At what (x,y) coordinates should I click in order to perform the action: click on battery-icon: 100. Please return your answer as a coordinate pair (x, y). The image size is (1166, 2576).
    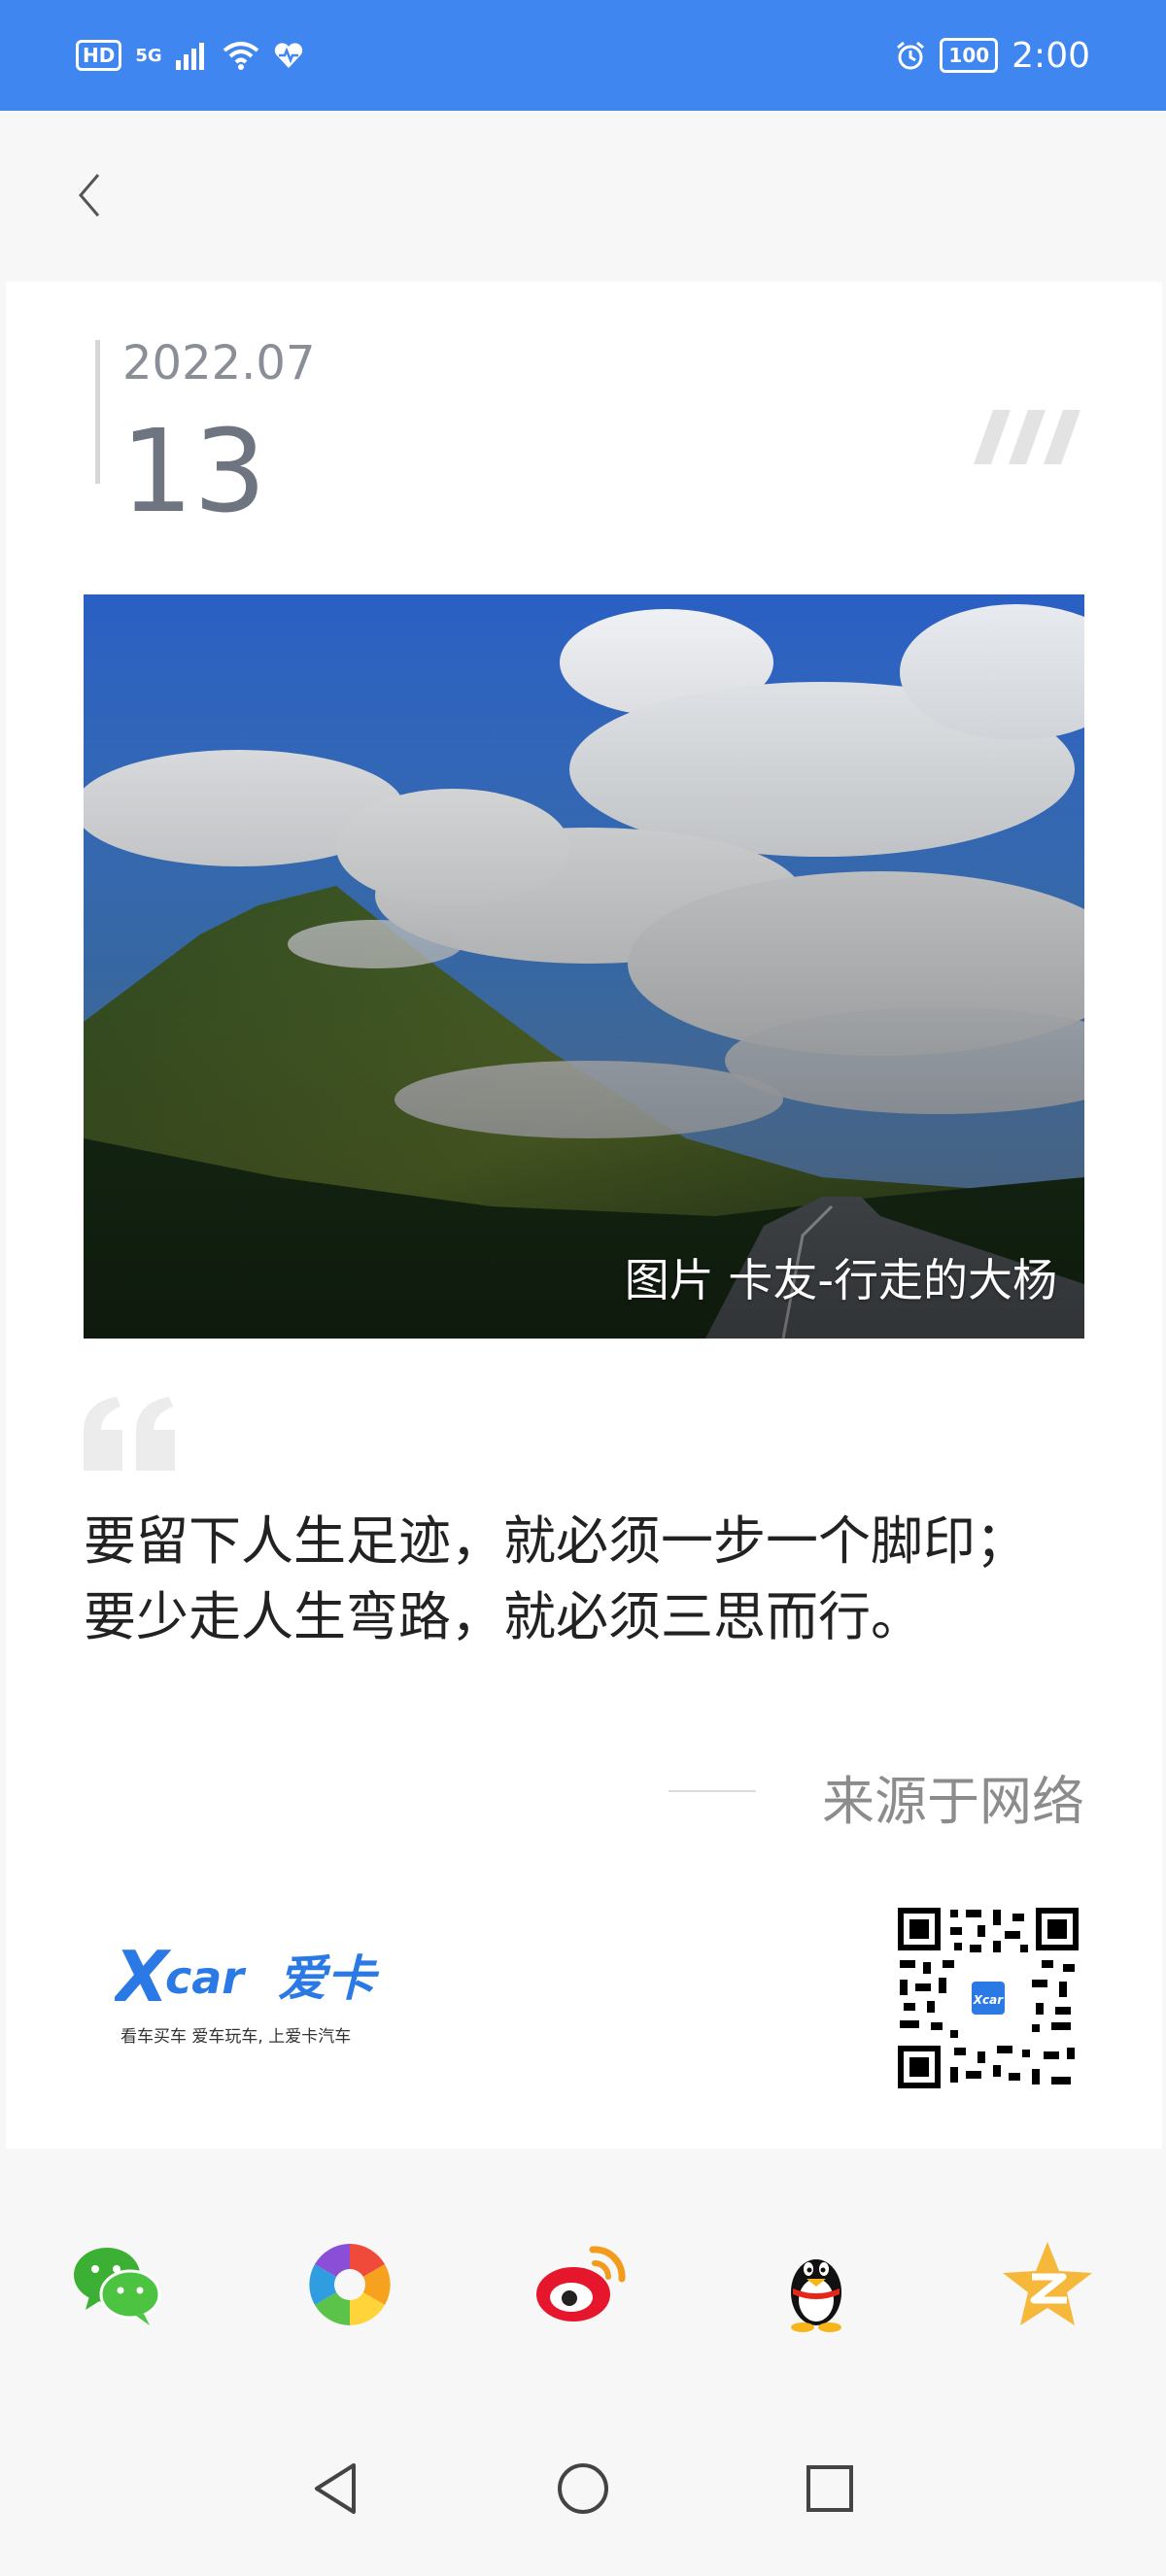
    Looking at the image, I should click on (969, 55).